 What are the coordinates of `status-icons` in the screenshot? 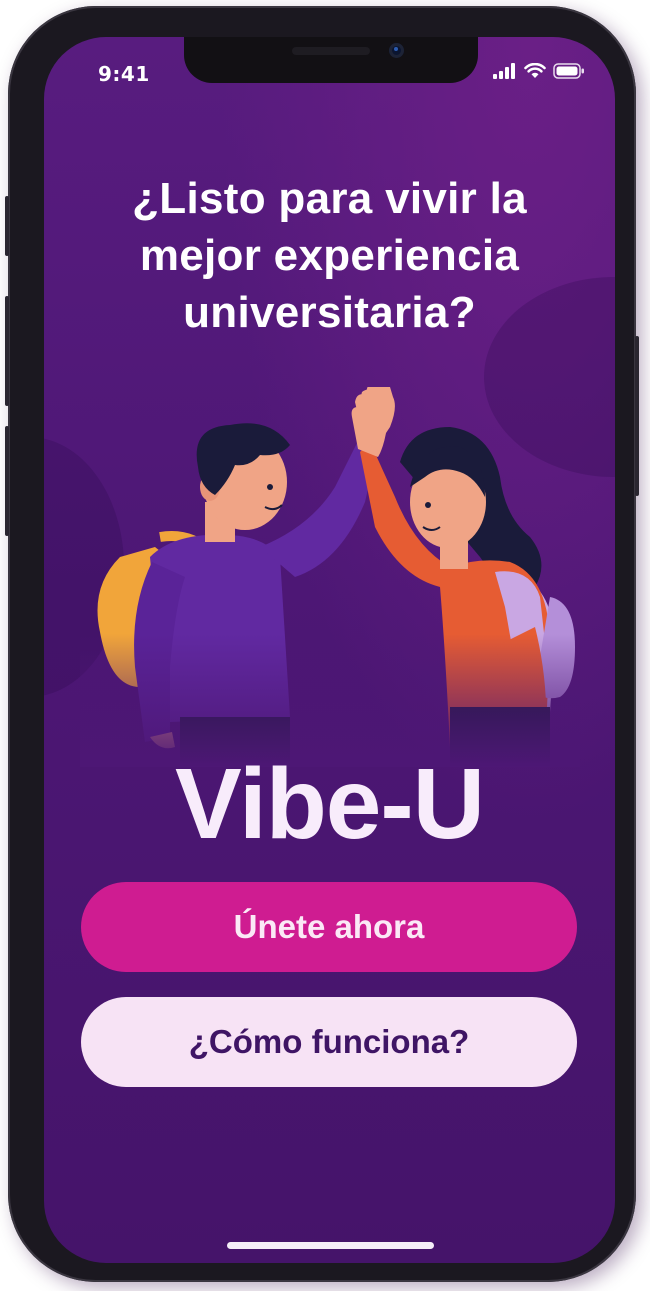 It's located at (539, 71).